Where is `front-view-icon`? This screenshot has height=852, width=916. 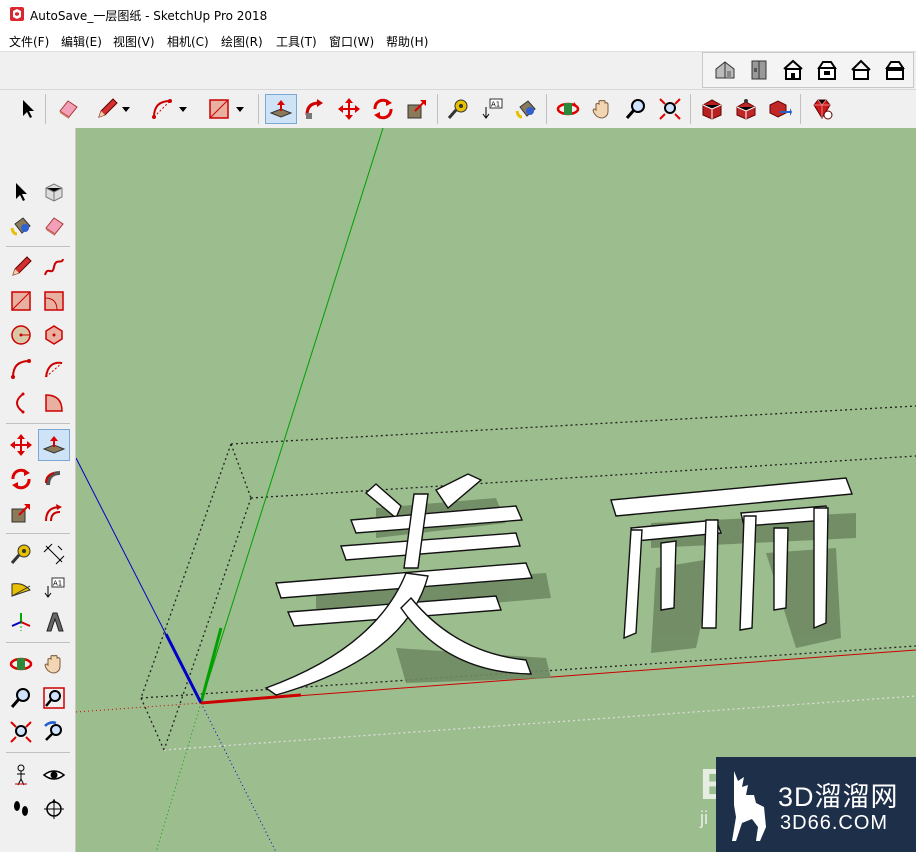 front-view-icon is located at coordinates (793, 69).